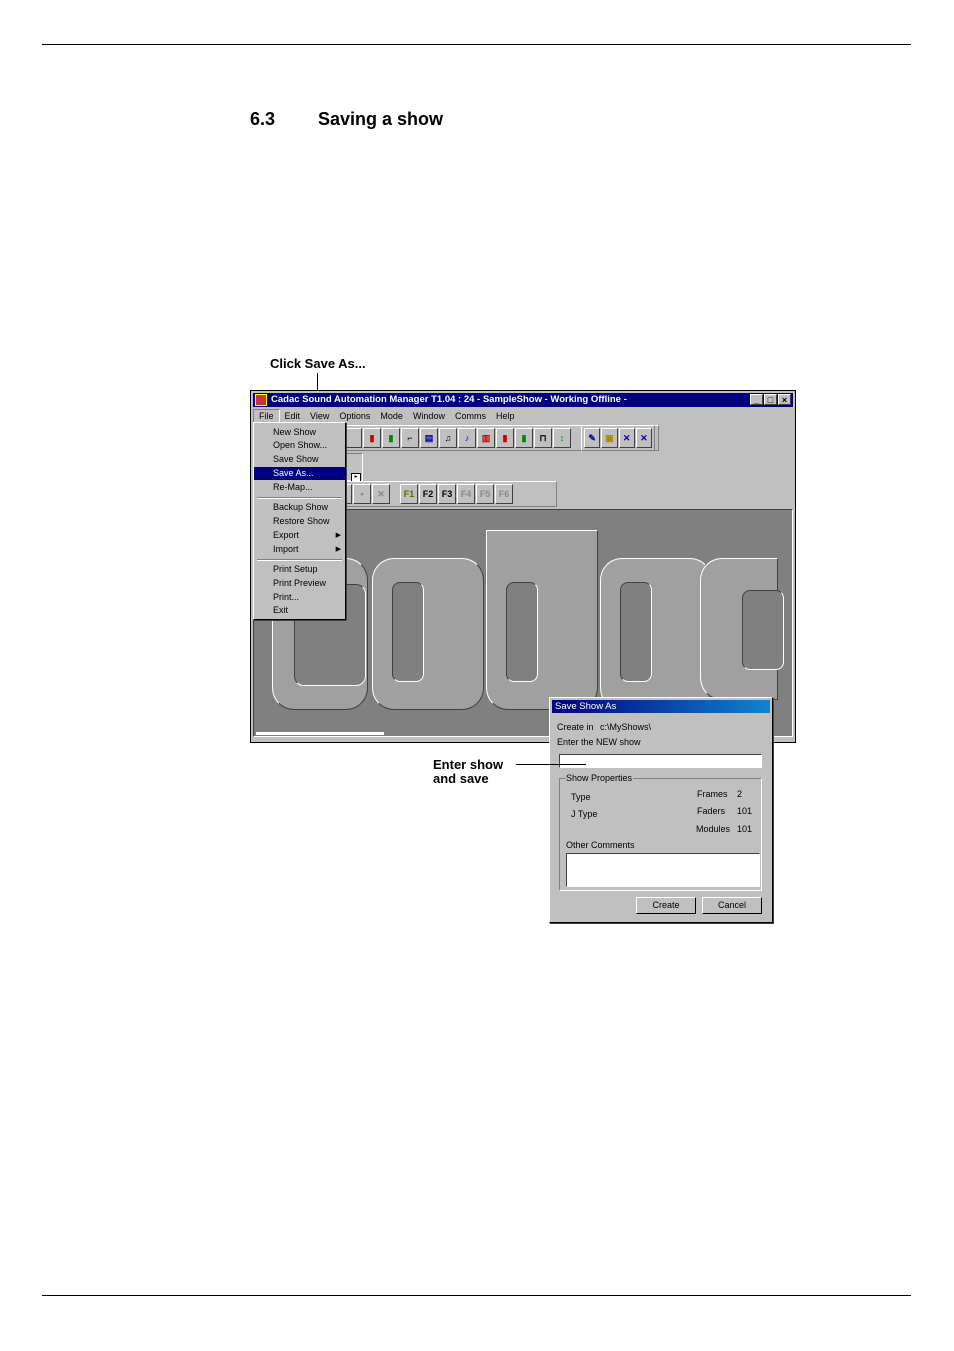 This screenshot has height=1351, width=954. I want to click on section-title: Saving a show, so click(381, 119).